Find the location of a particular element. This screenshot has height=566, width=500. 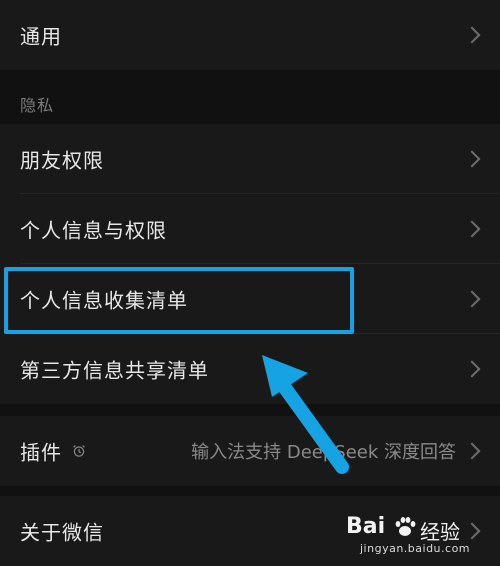

row-label: 关于微信 is located at coordinates (62, 532).